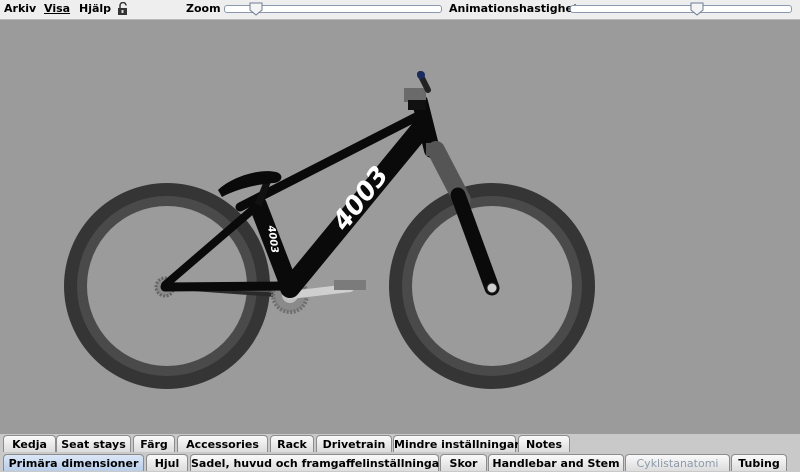 This screenshot has width=800, height=472. Describe the element at coordinates (292, 443) in the screenshot. I see `tab-rack: Rack` at that location.